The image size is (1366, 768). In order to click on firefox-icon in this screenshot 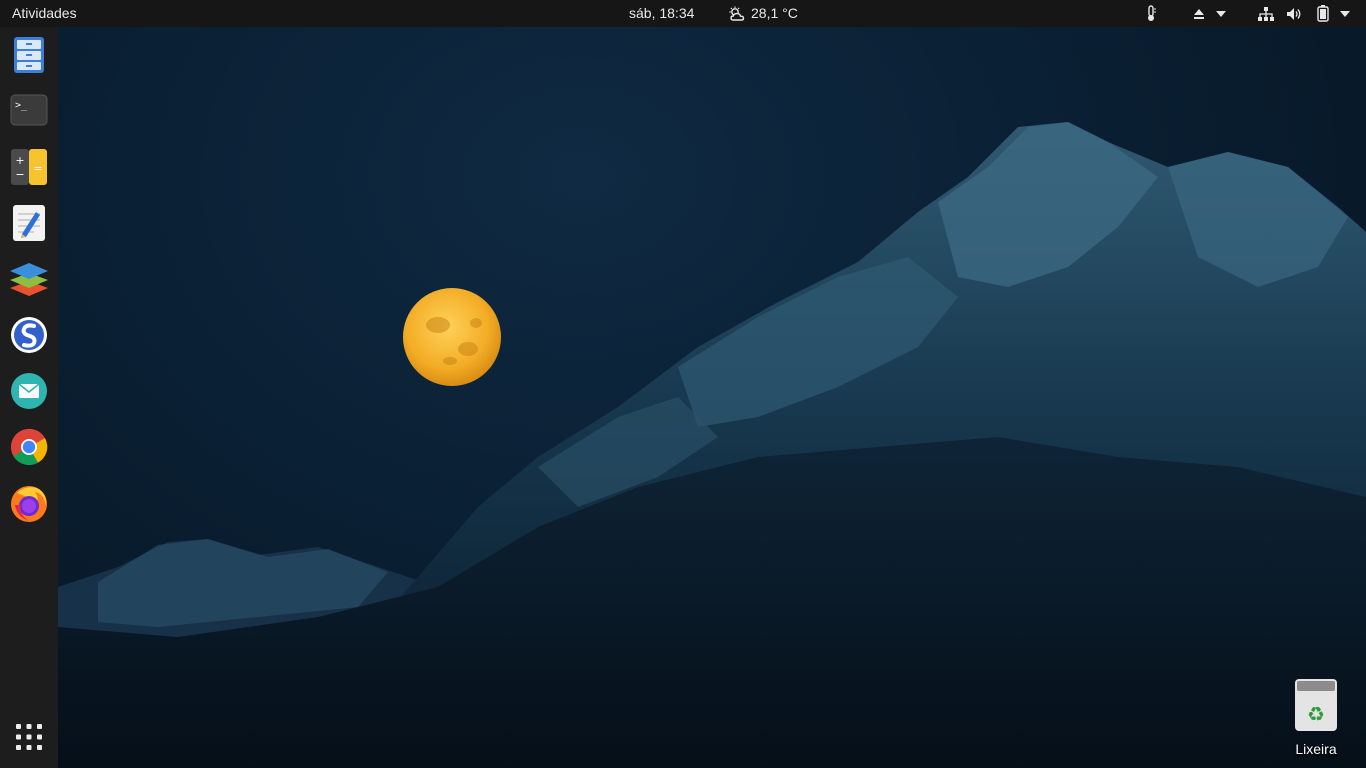, I will do `click(29, 504)`.